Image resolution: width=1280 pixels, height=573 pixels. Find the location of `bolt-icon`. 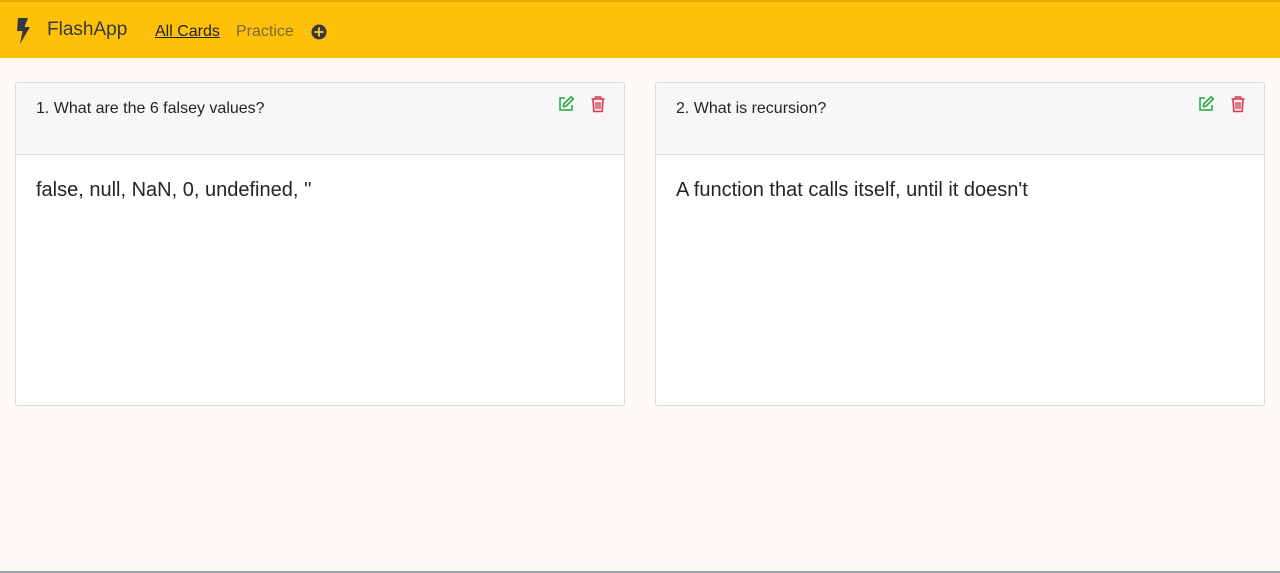

bolt-icon is located at coordinates (23, 31).